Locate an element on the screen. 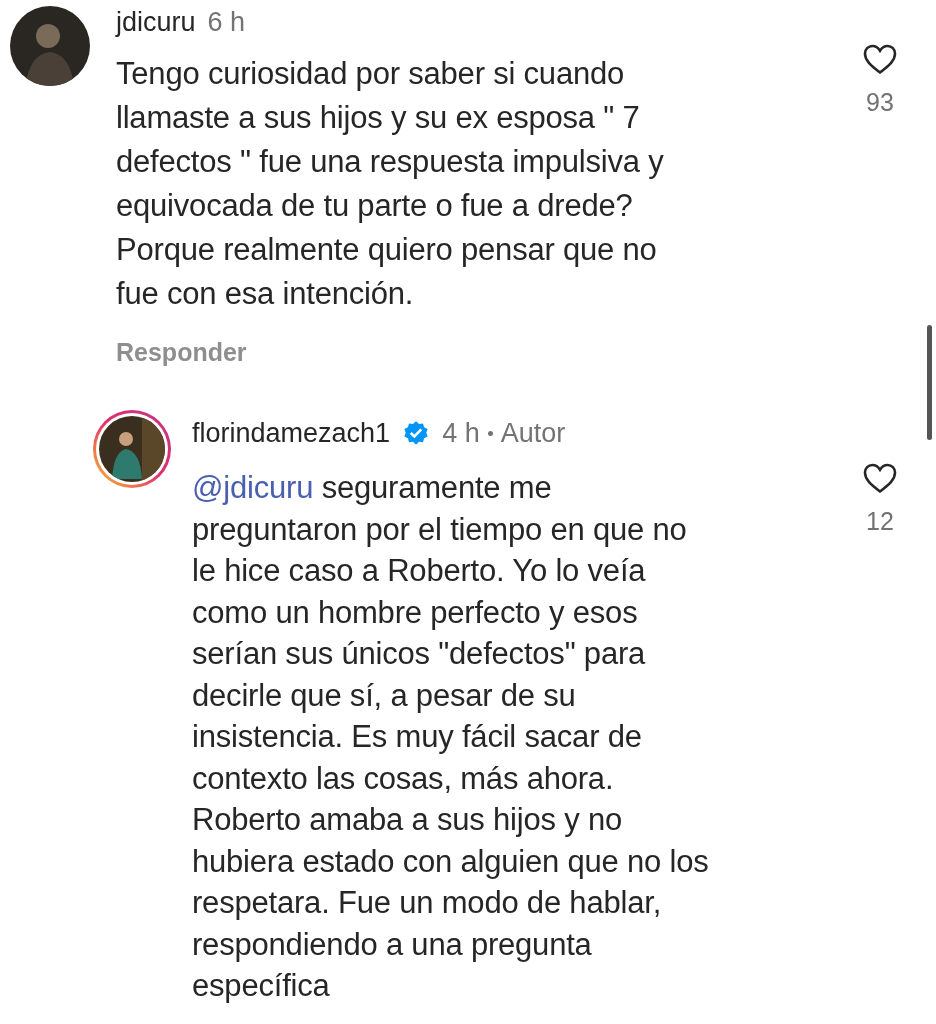  author-label: Autor is located at coordinates (533, 433).